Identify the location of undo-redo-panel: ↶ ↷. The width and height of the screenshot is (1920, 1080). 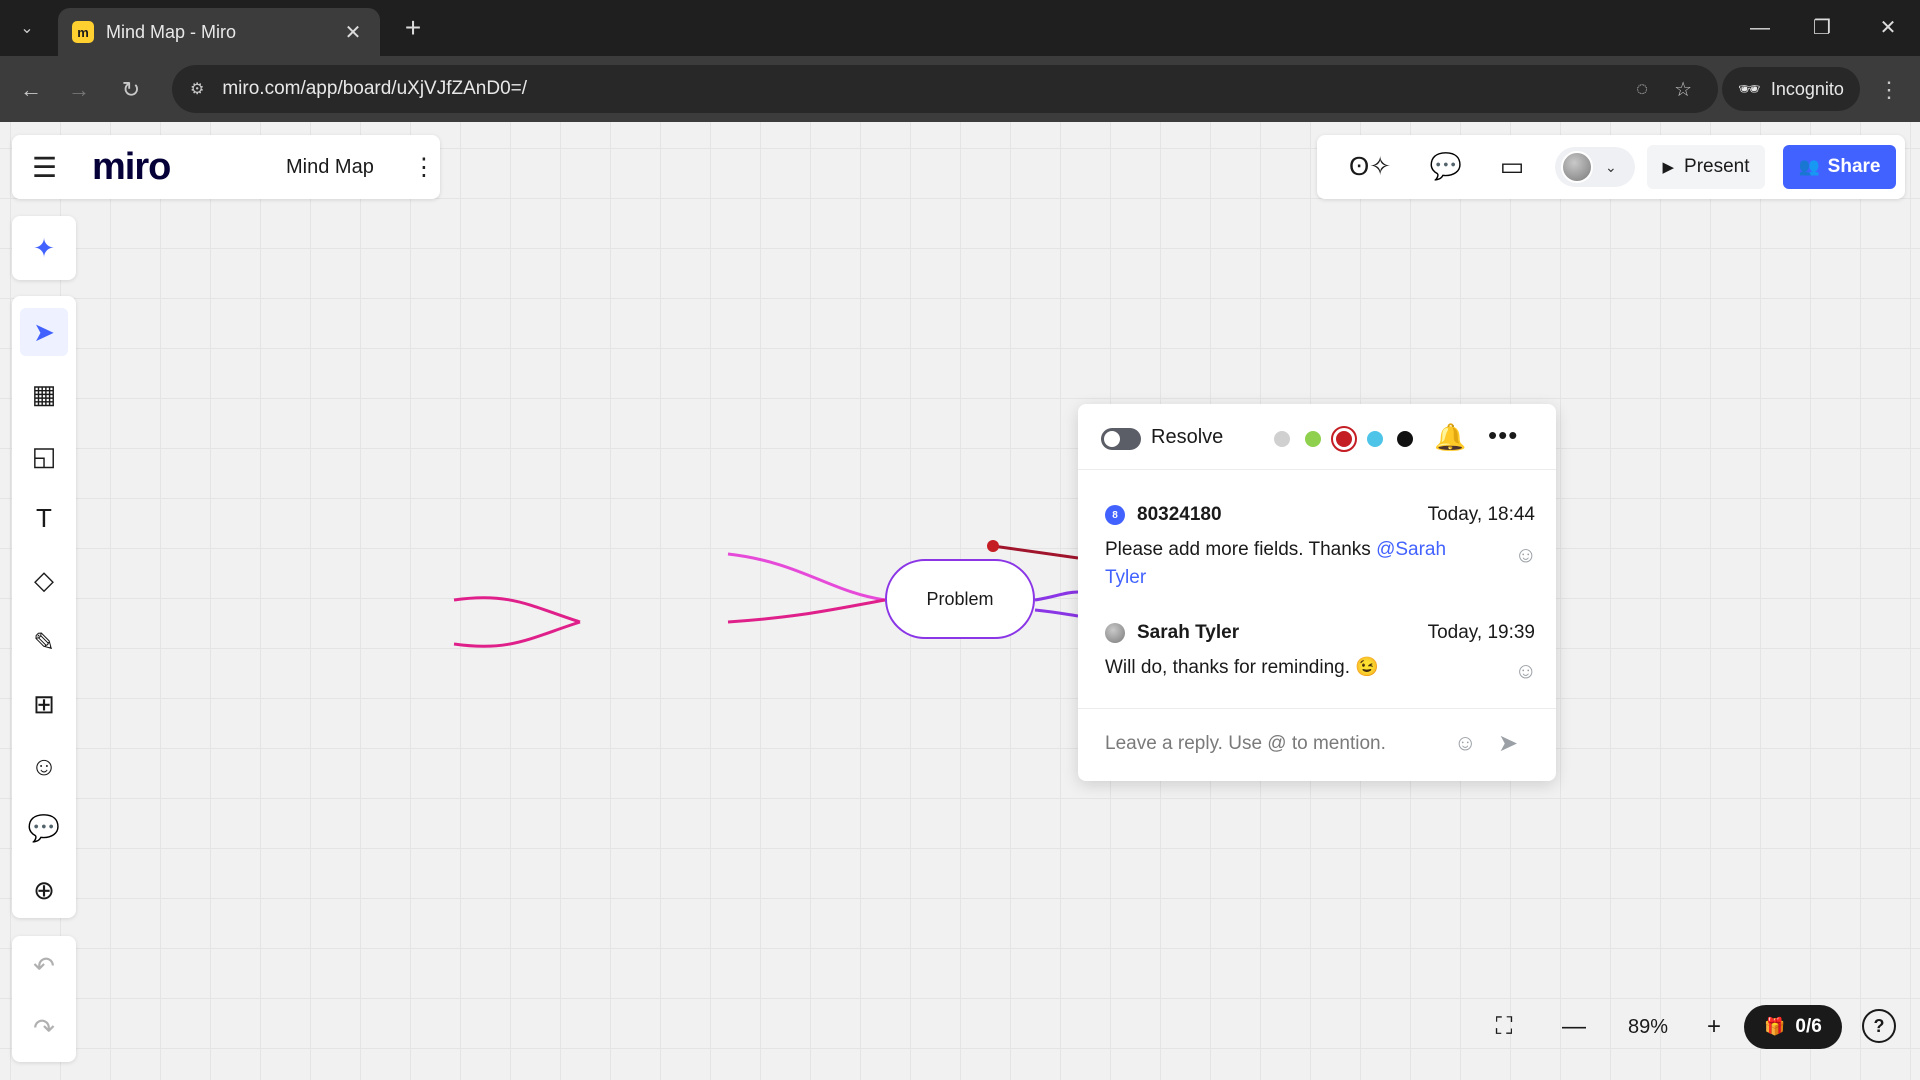
(44, 999).